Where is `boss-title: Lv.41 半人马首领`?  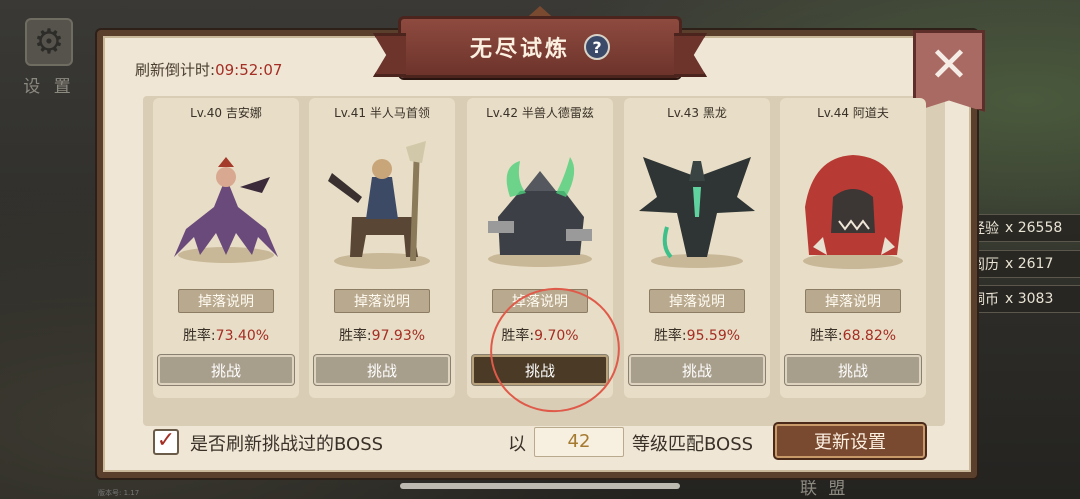
boss-title: Lv.41 半人马首领 is located at coordinates (382, 113).